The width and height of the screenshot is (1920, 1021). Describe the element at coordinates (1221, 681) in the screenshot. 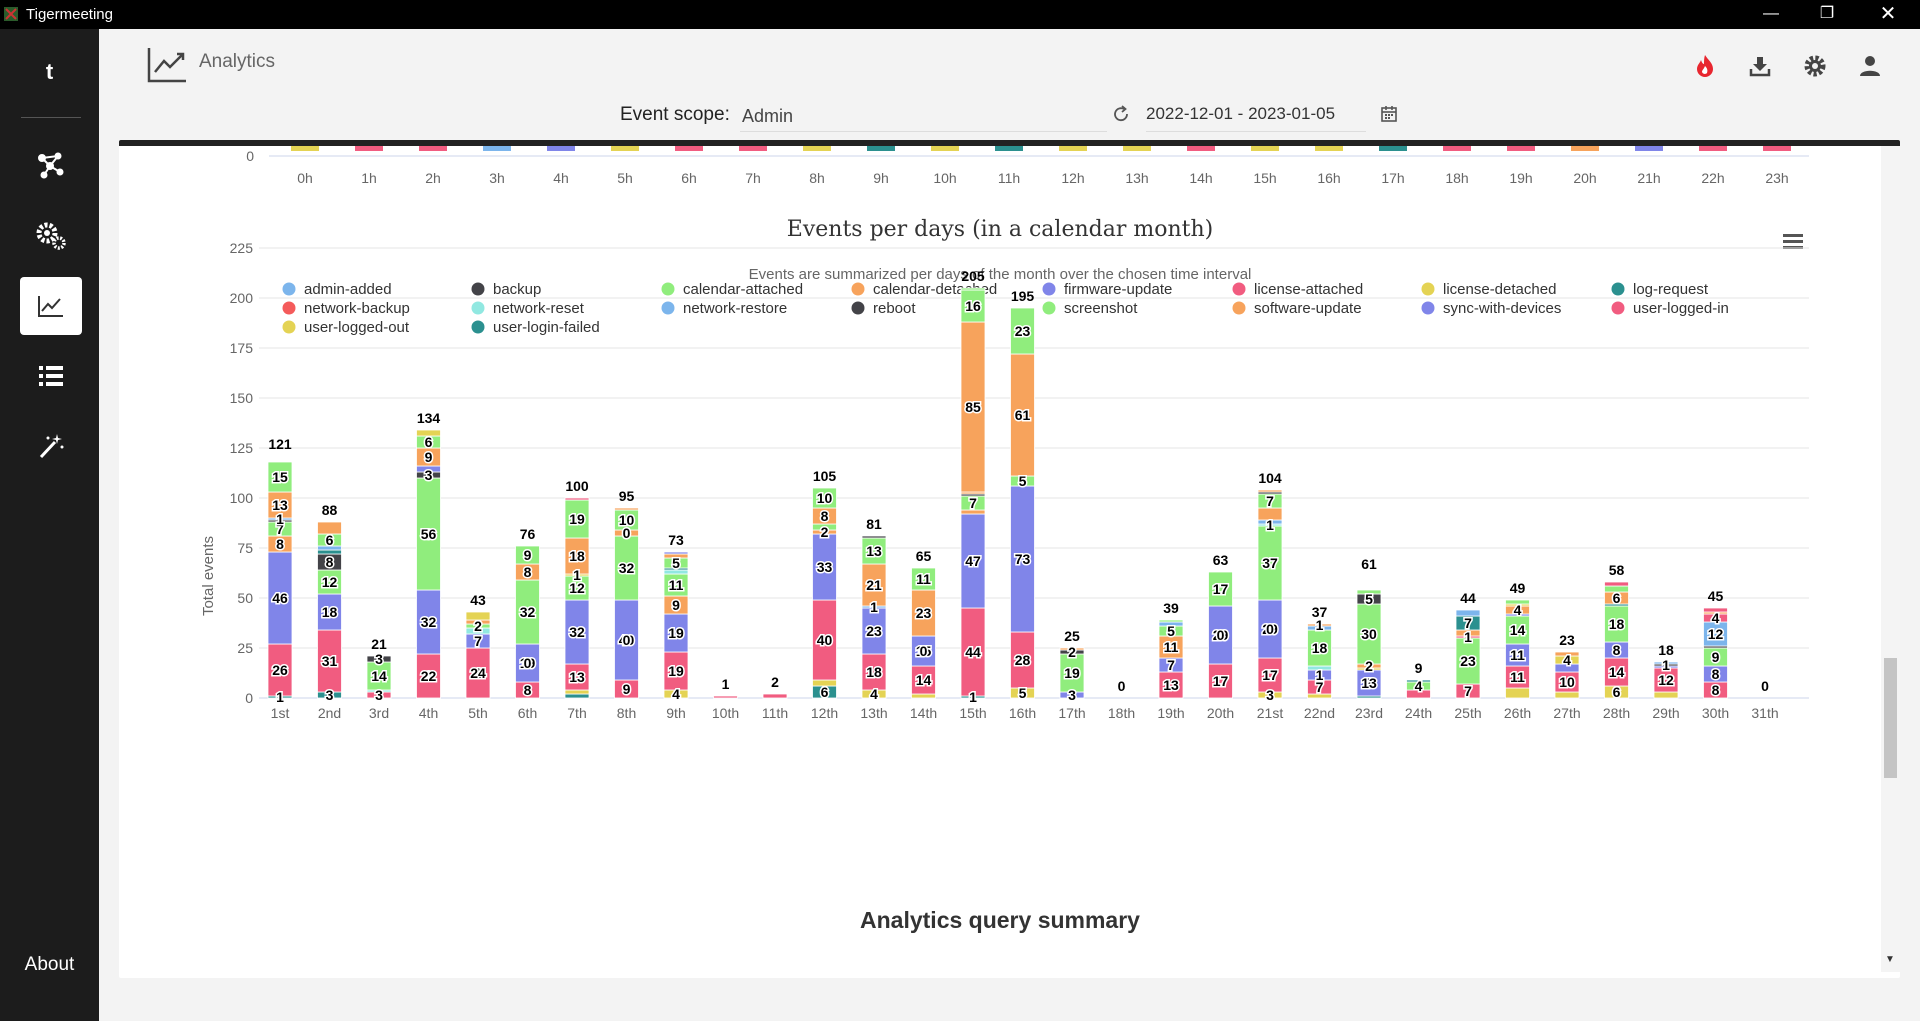

I see `bar-data-label: 17` at that location.